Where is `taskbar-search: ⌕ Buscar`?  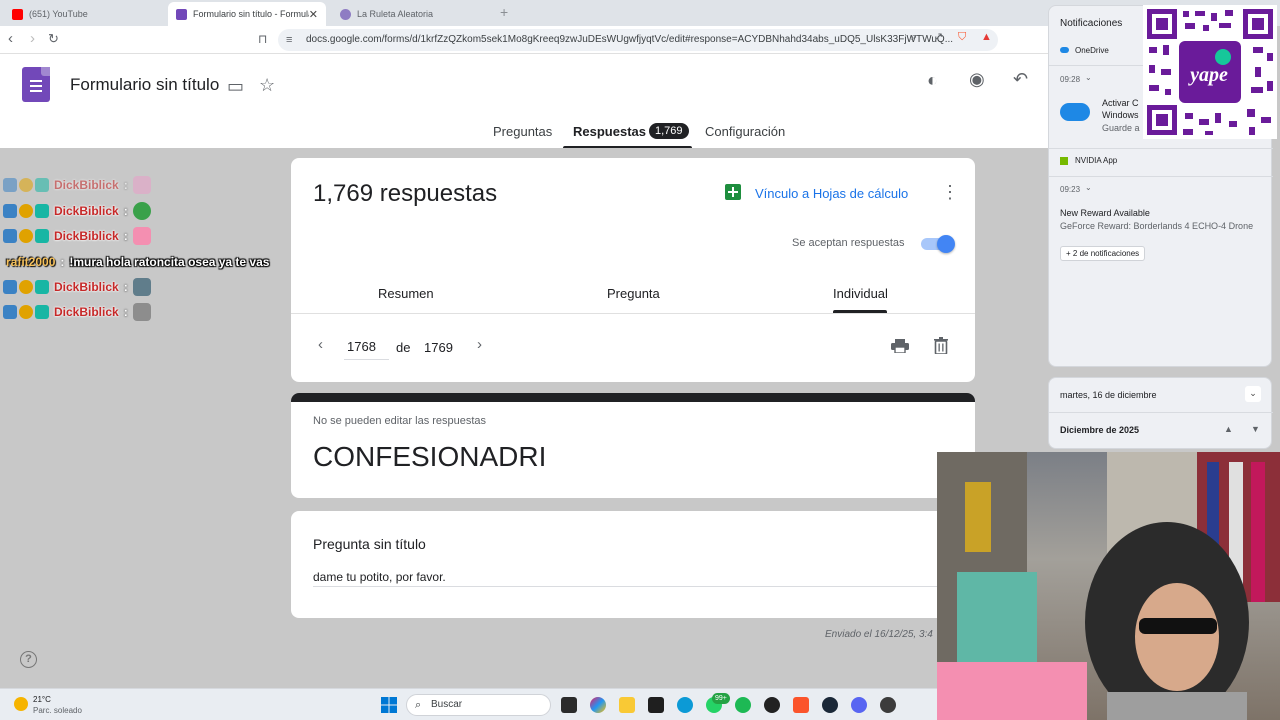 taskbar-search: ⌕ Buscar is located at coordinates (478, 705).